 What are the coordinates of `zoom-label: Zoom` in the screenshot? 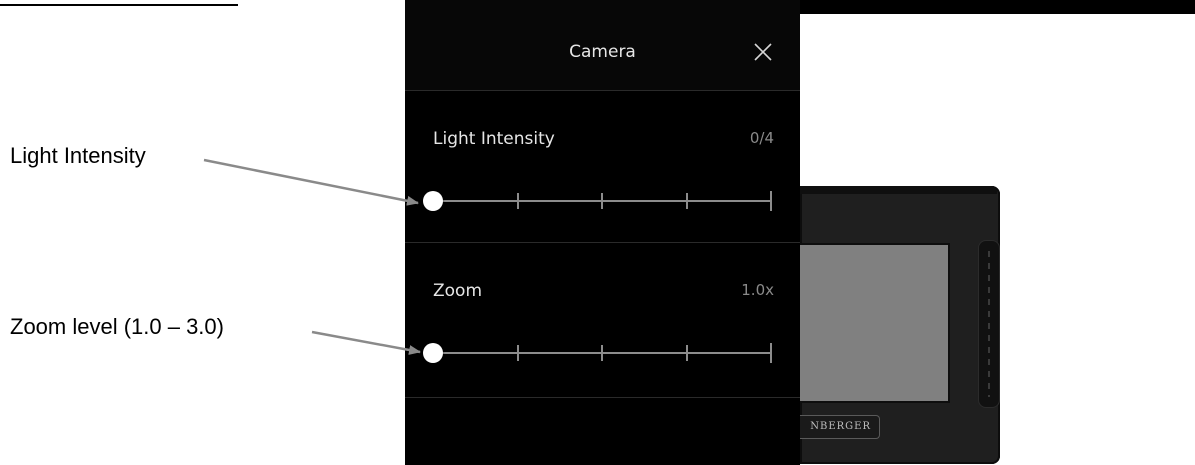 It's located at (458, 291).